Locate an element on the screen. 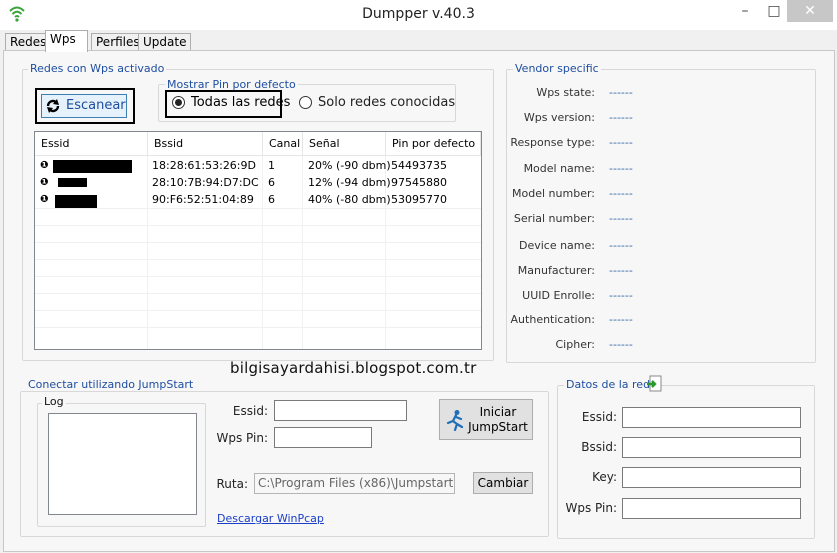 The height and width of the screenshot is (553, 837). vendor-authentication-value: ------ is located at coordinates (621, 319).